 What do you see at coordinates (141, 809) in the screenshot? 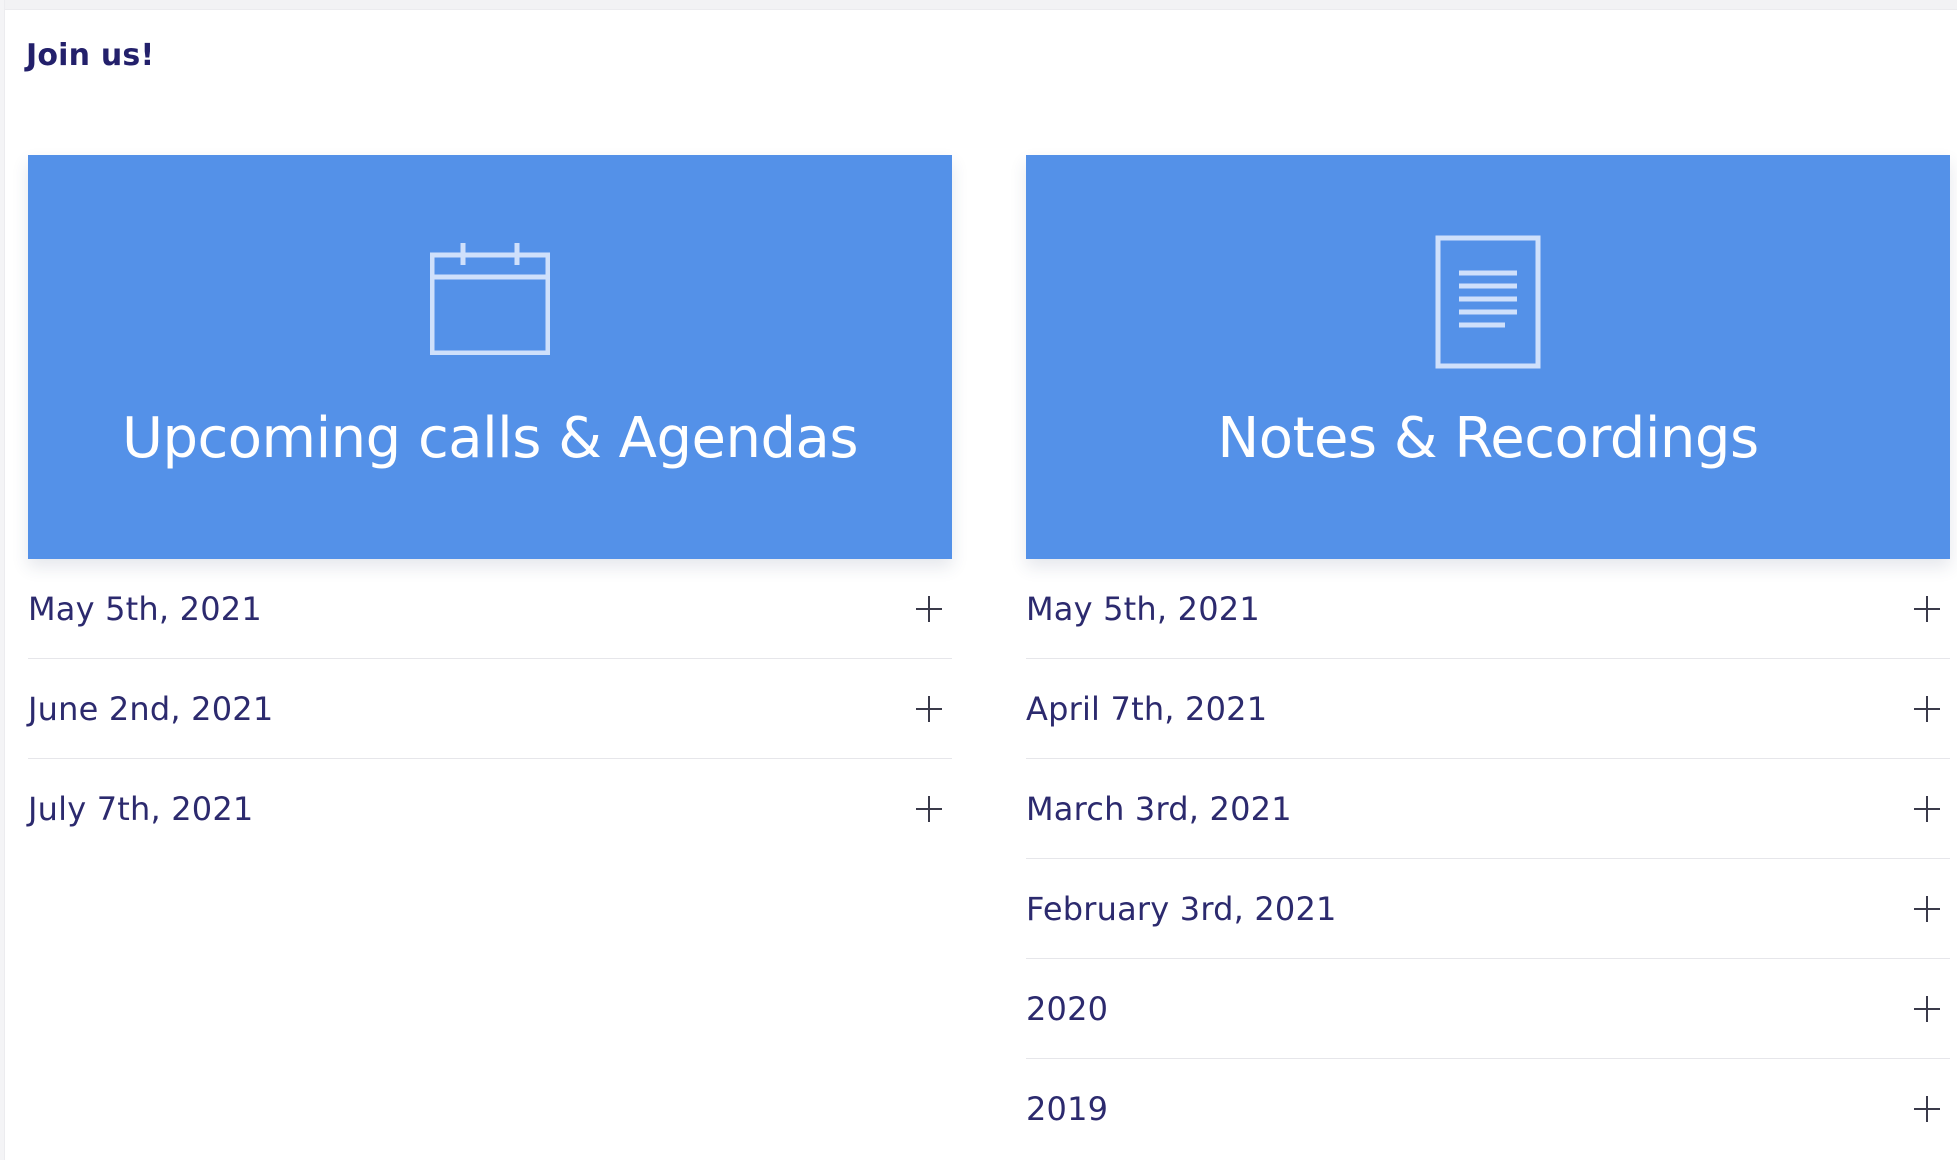
I see `accordion-item-label: July 7th, 2021` at bounding box center [141, 809].